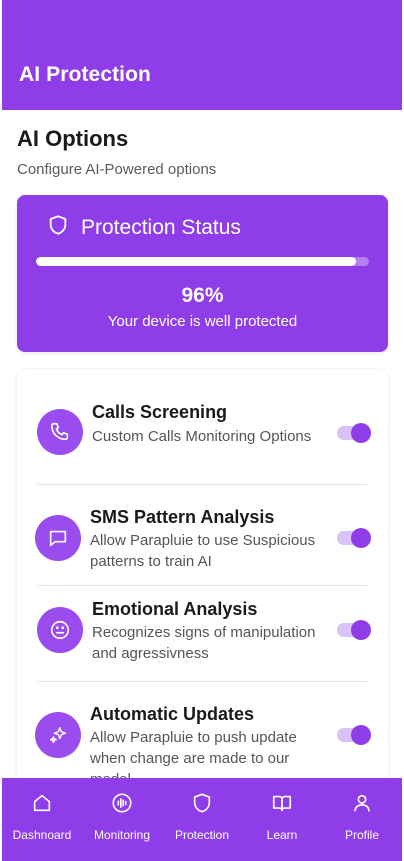  Describe the element at coordinates (85, 74) in the screenshot. I see `header-title: AI Protection` at that location.